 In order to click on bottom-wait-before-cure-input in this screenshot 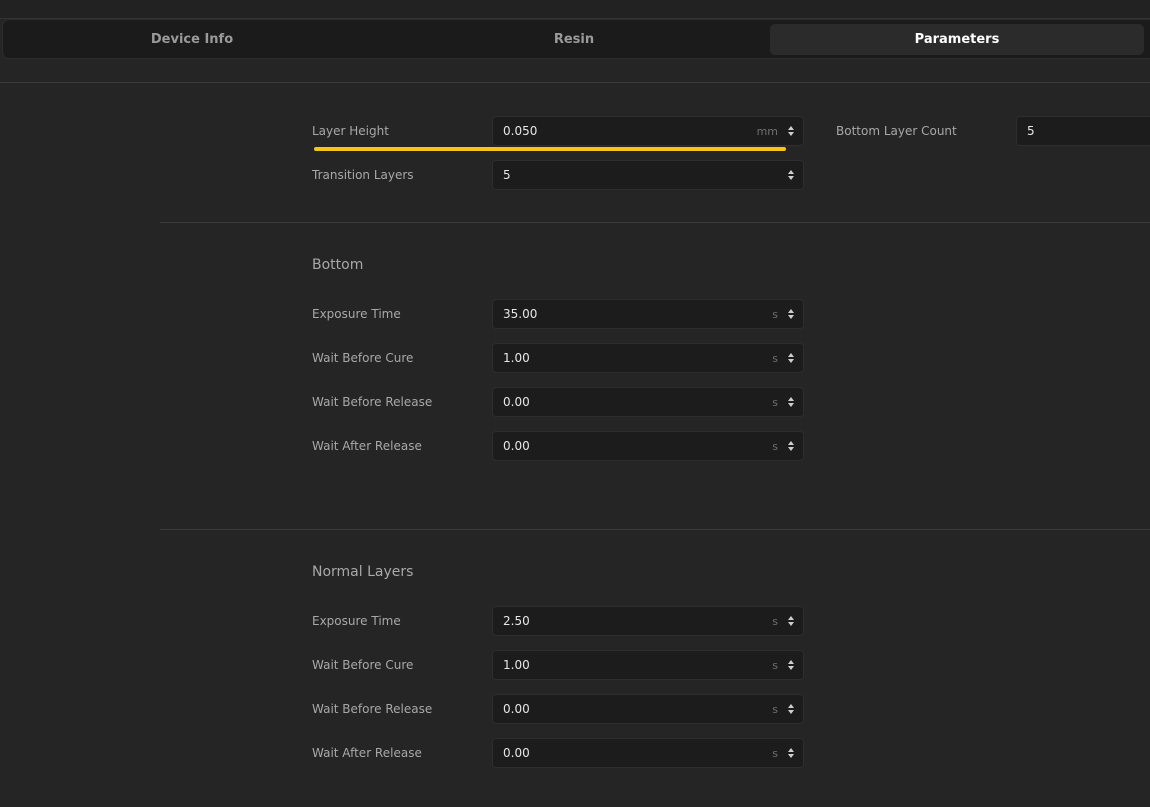, I will do `click(633, 358)`.